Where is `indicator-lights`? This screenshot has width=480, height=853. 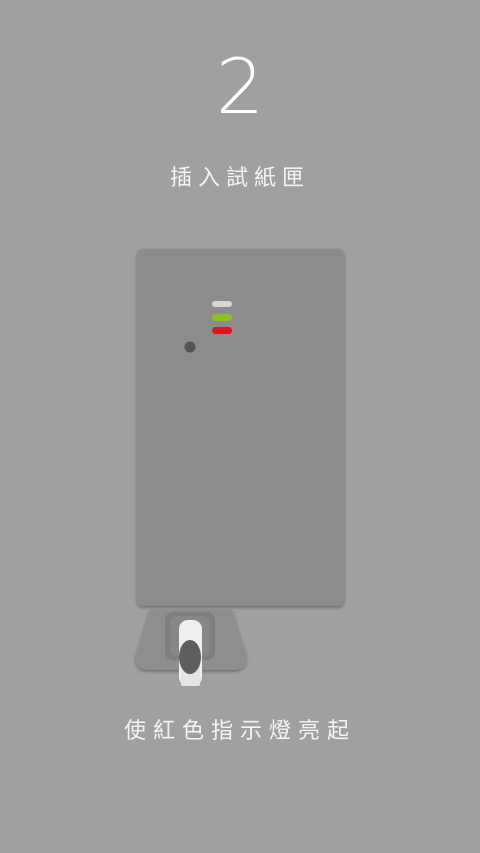
indicator-lights is located at coordinates (222, 317).